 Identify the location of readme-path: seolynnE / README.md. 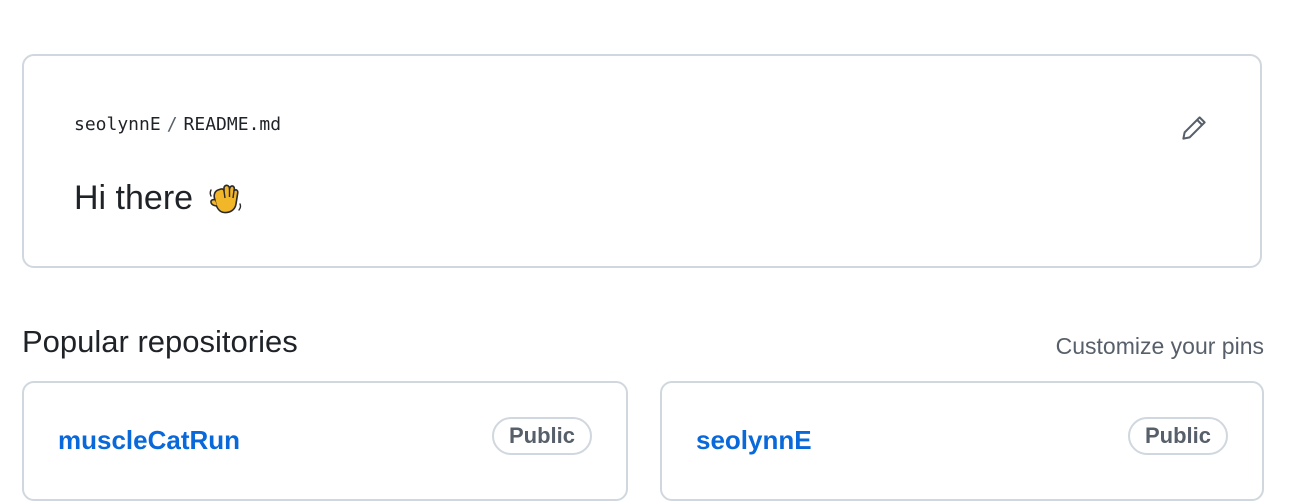
(177, 124).